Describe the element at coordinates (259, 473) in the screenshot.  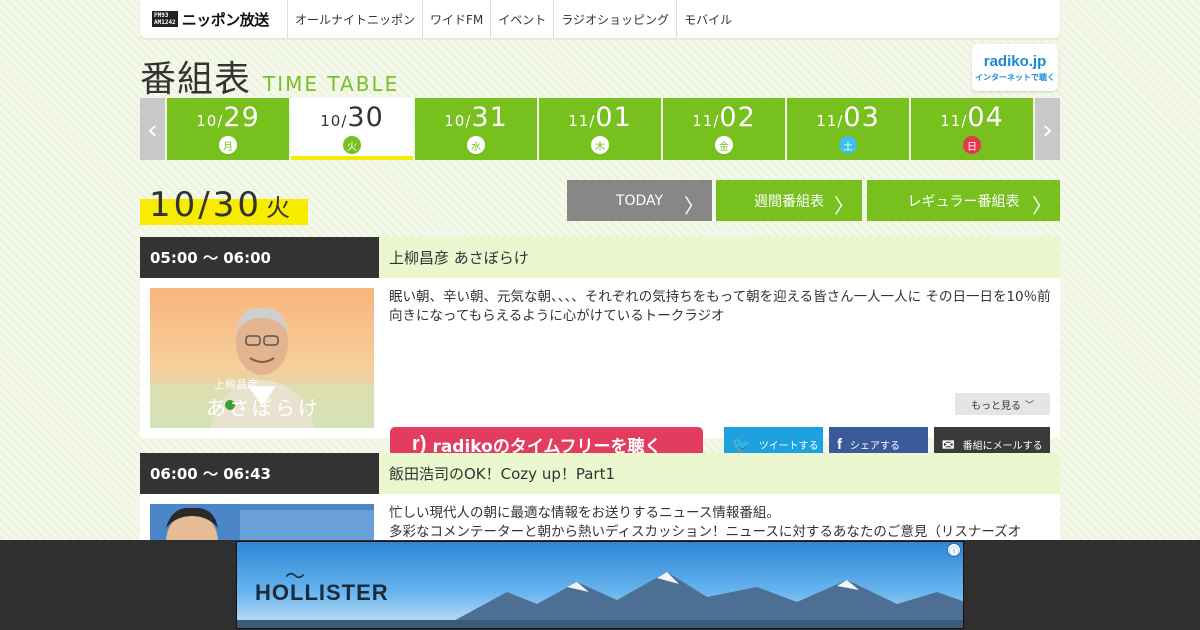
I see `program-time: 06:00 ～ 06:43` at that location.